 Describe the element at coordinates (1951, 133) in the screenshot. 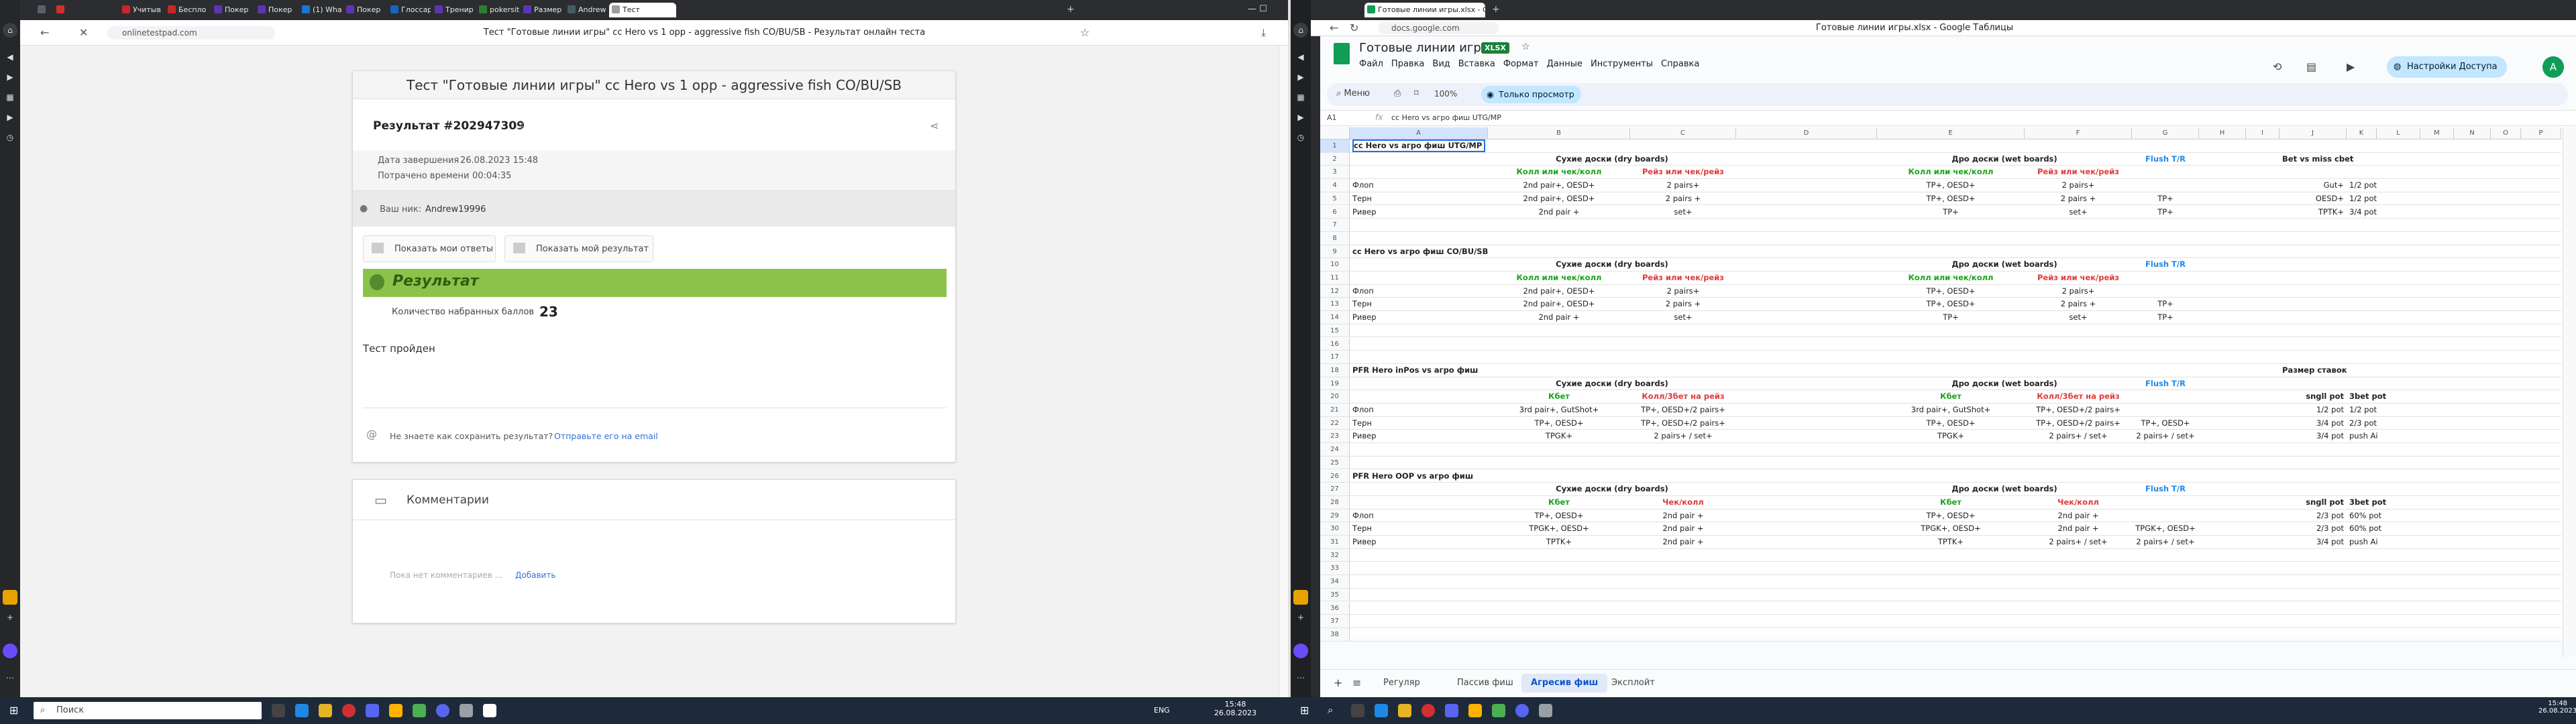

I see `col-header: E` at that location.